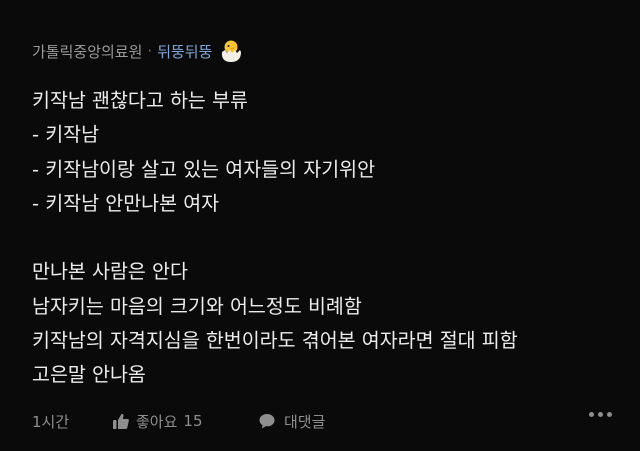  Describe the element at coordinates (89, 375) in the screenshot. I see `comment-line: 고은말 안나옴` at that location.